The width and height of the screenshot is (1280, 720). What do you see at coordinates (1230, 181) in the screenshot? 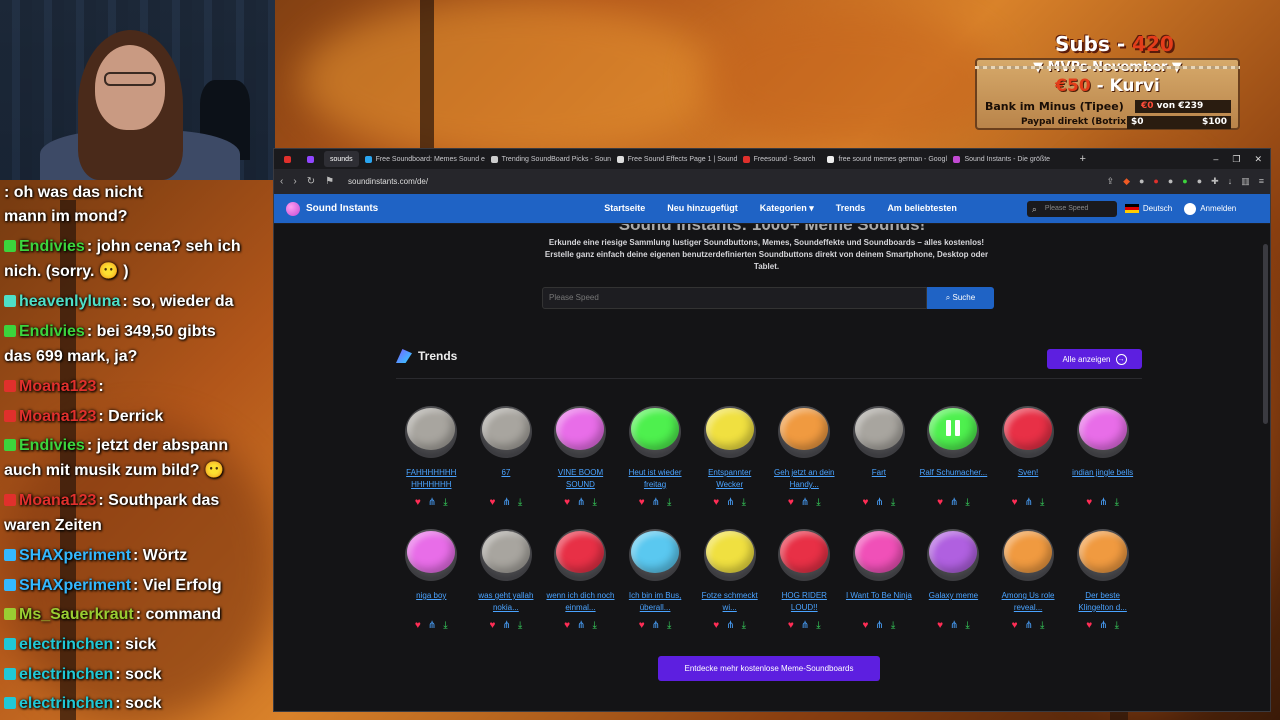
I see `download-icon: ↓` at bounding box center [1230, 181].